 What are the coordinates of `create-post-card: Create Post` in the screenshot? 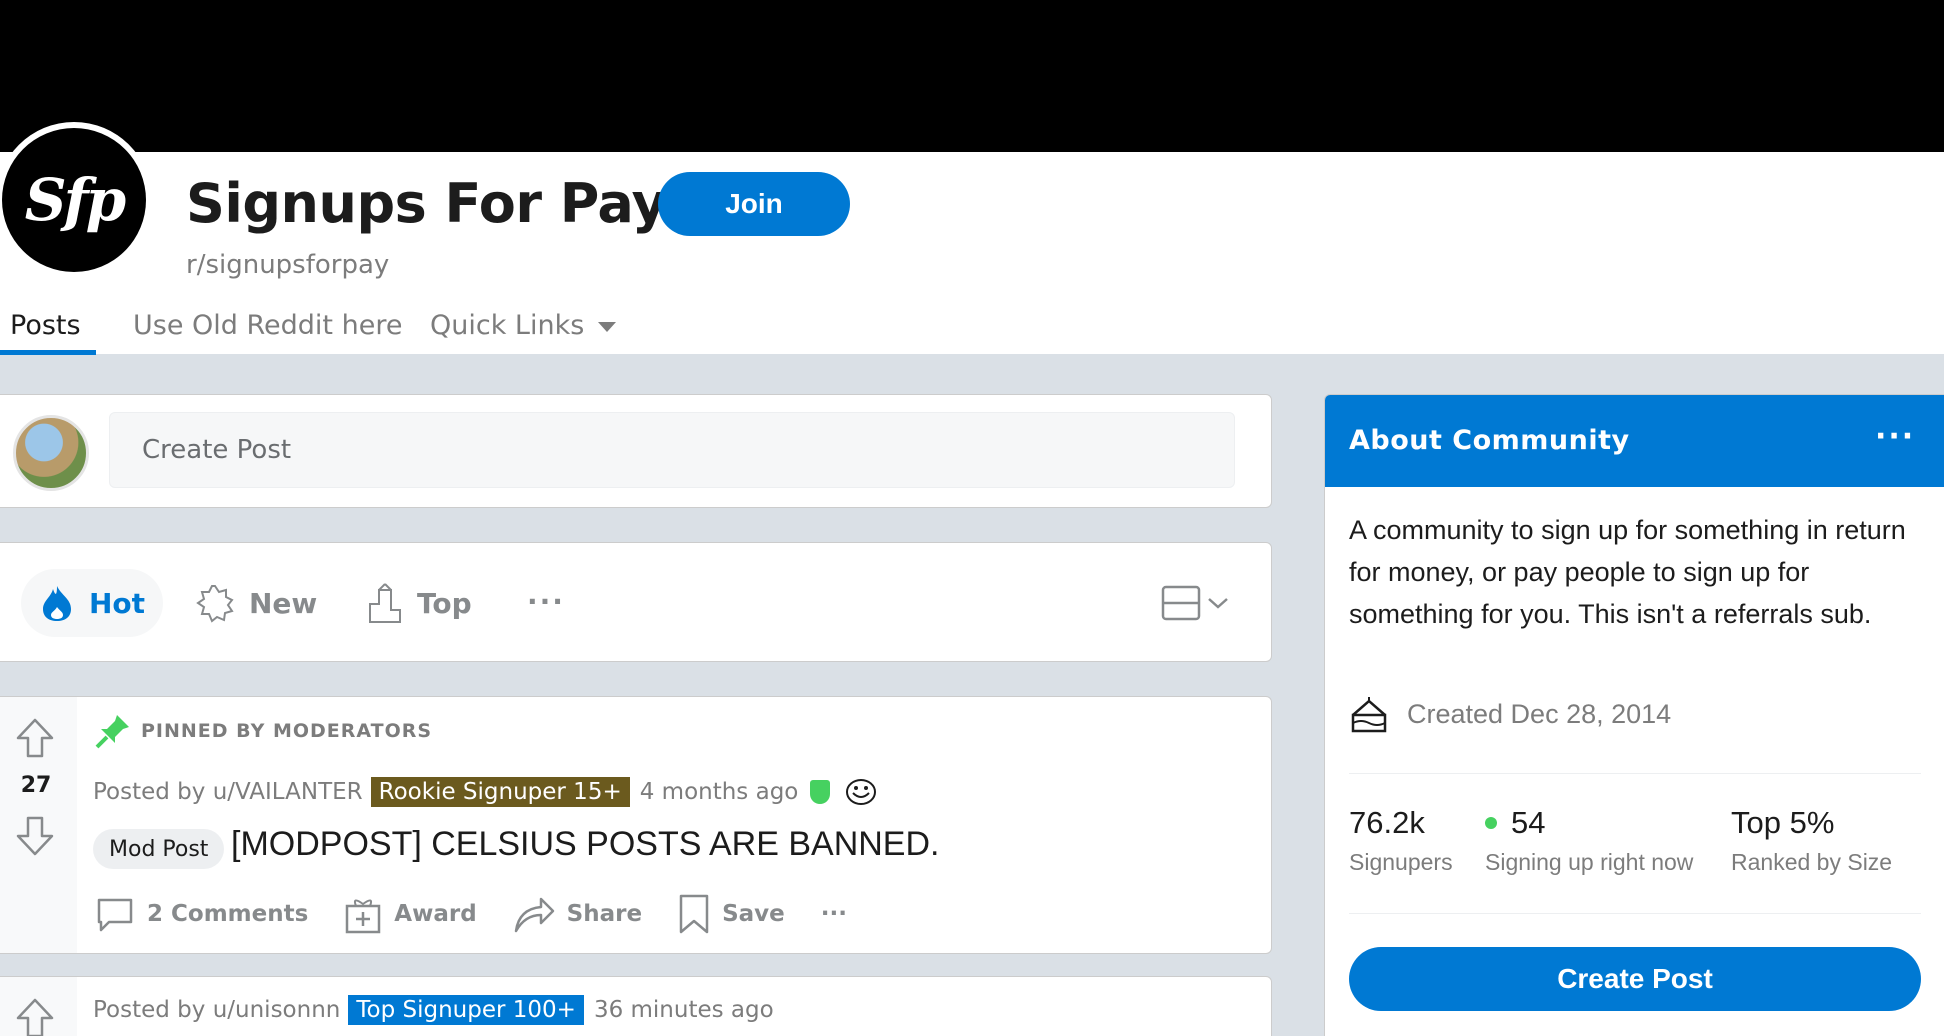 It's located at (636, 451).